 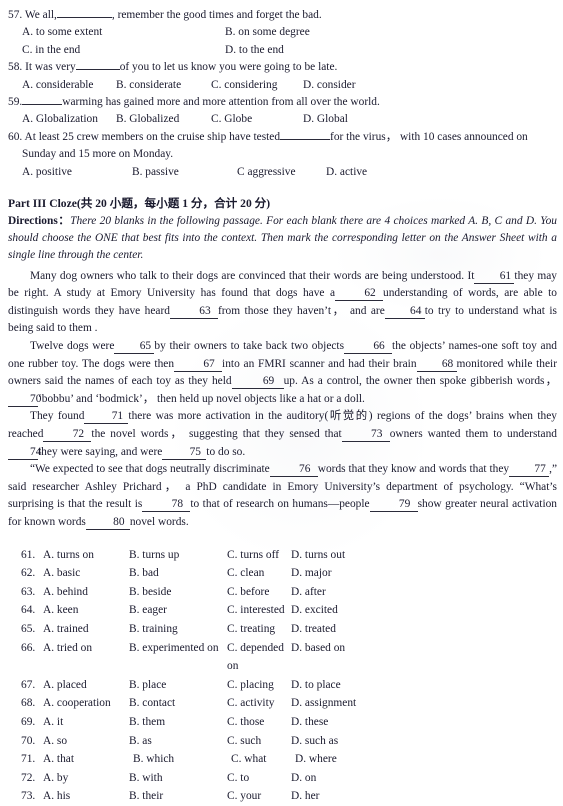 I want to click on option-b: B. passive, so click(x=184, y=172).